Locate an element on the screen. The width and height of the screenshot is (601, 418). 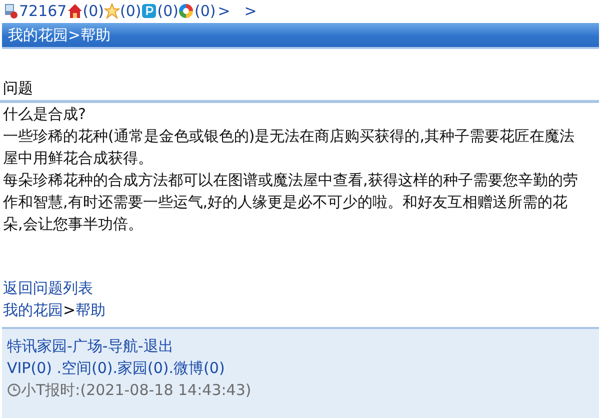
breadcrumb-current: 帮助 is located at coordinates (95, 35).